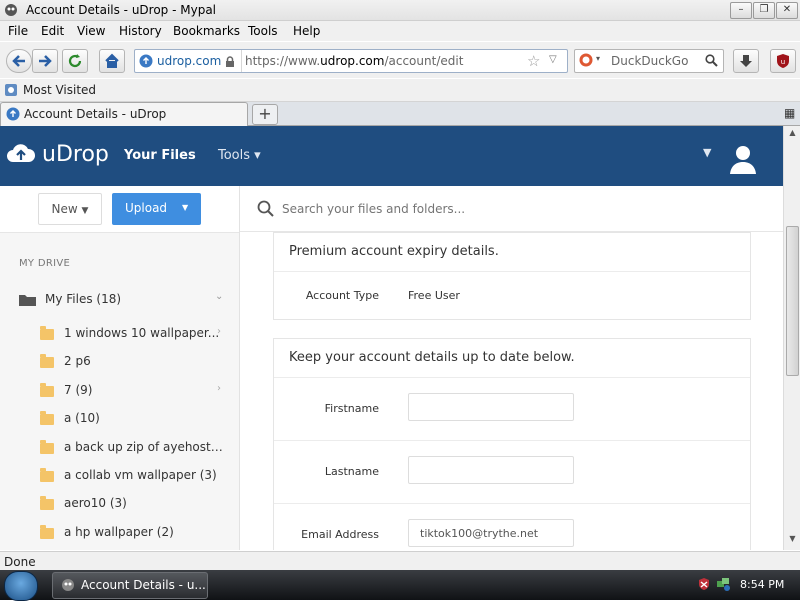 The width and height of the screenshot is (800, 601). What do you see at coordinates (135, 476) in the screenshot?
I see `folder-item: a collab vm wallpaper (3)` at bounding box center [135, 476].